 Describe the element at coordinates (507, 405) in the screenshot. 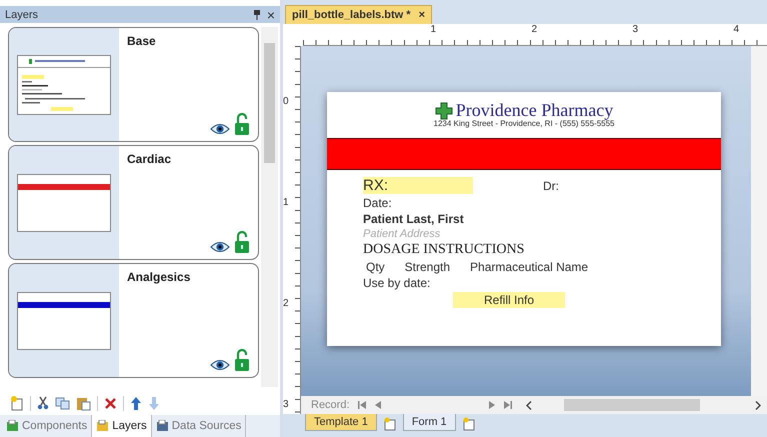

I see `last-record-icon` at that location.